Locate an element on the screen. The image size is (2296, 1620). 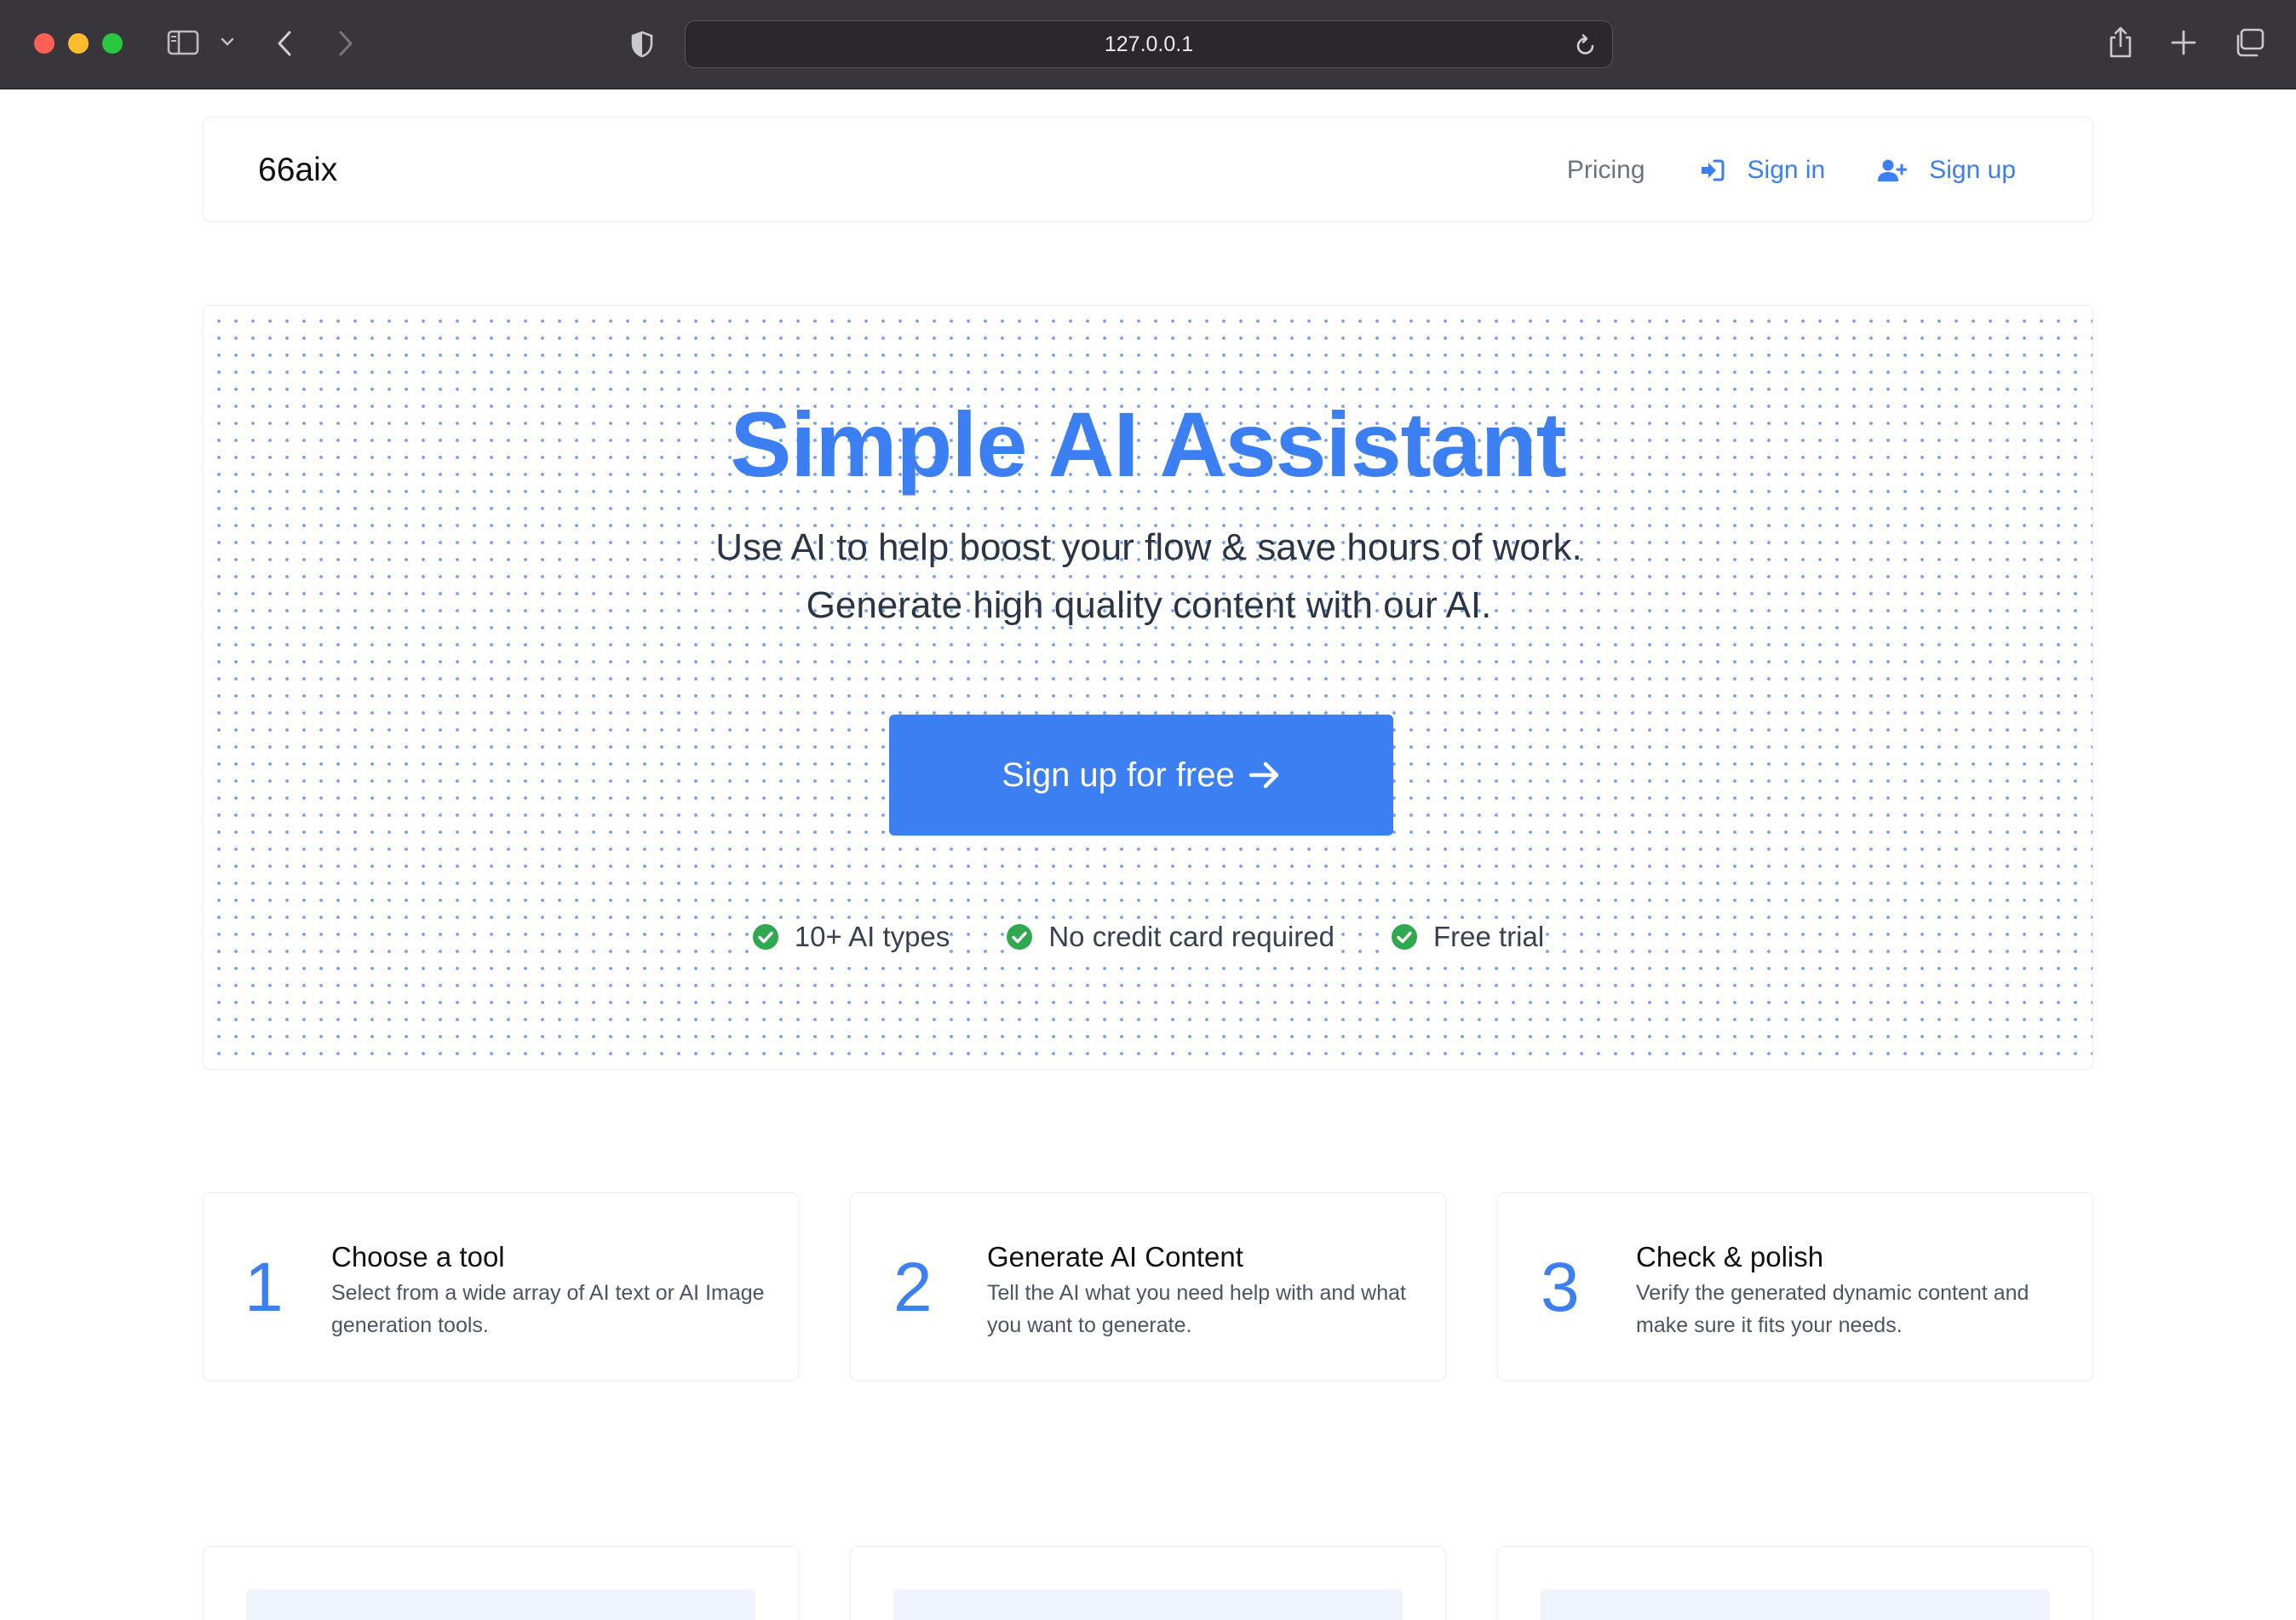
sign-up-link: Sign up is located at coordinates (1947, 170).